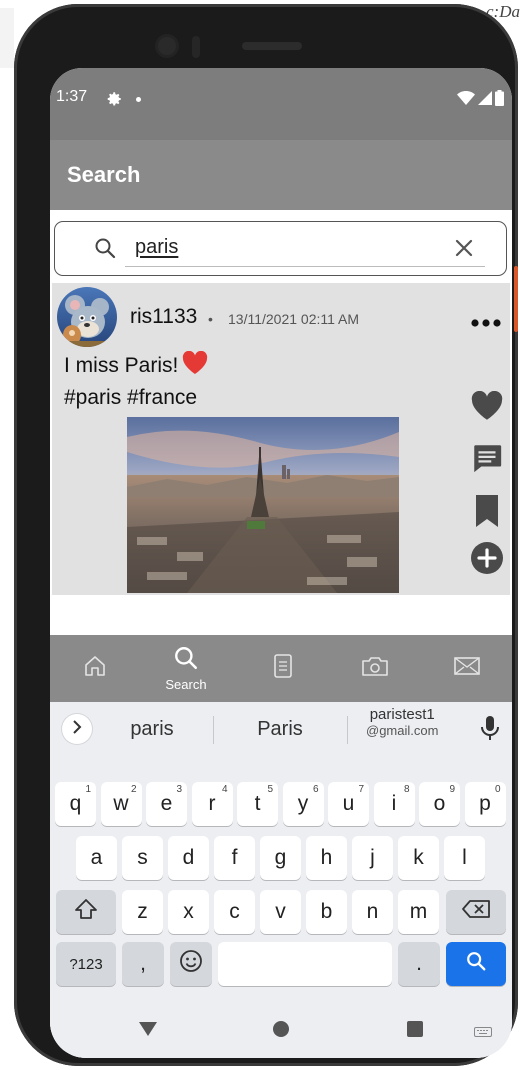 This screenshot has height=1070, width=520. What do you see at coordinates (131, 397) in the screenshot?
I see `post-hashtags: #paris #france` at bounding box center [131, 397].